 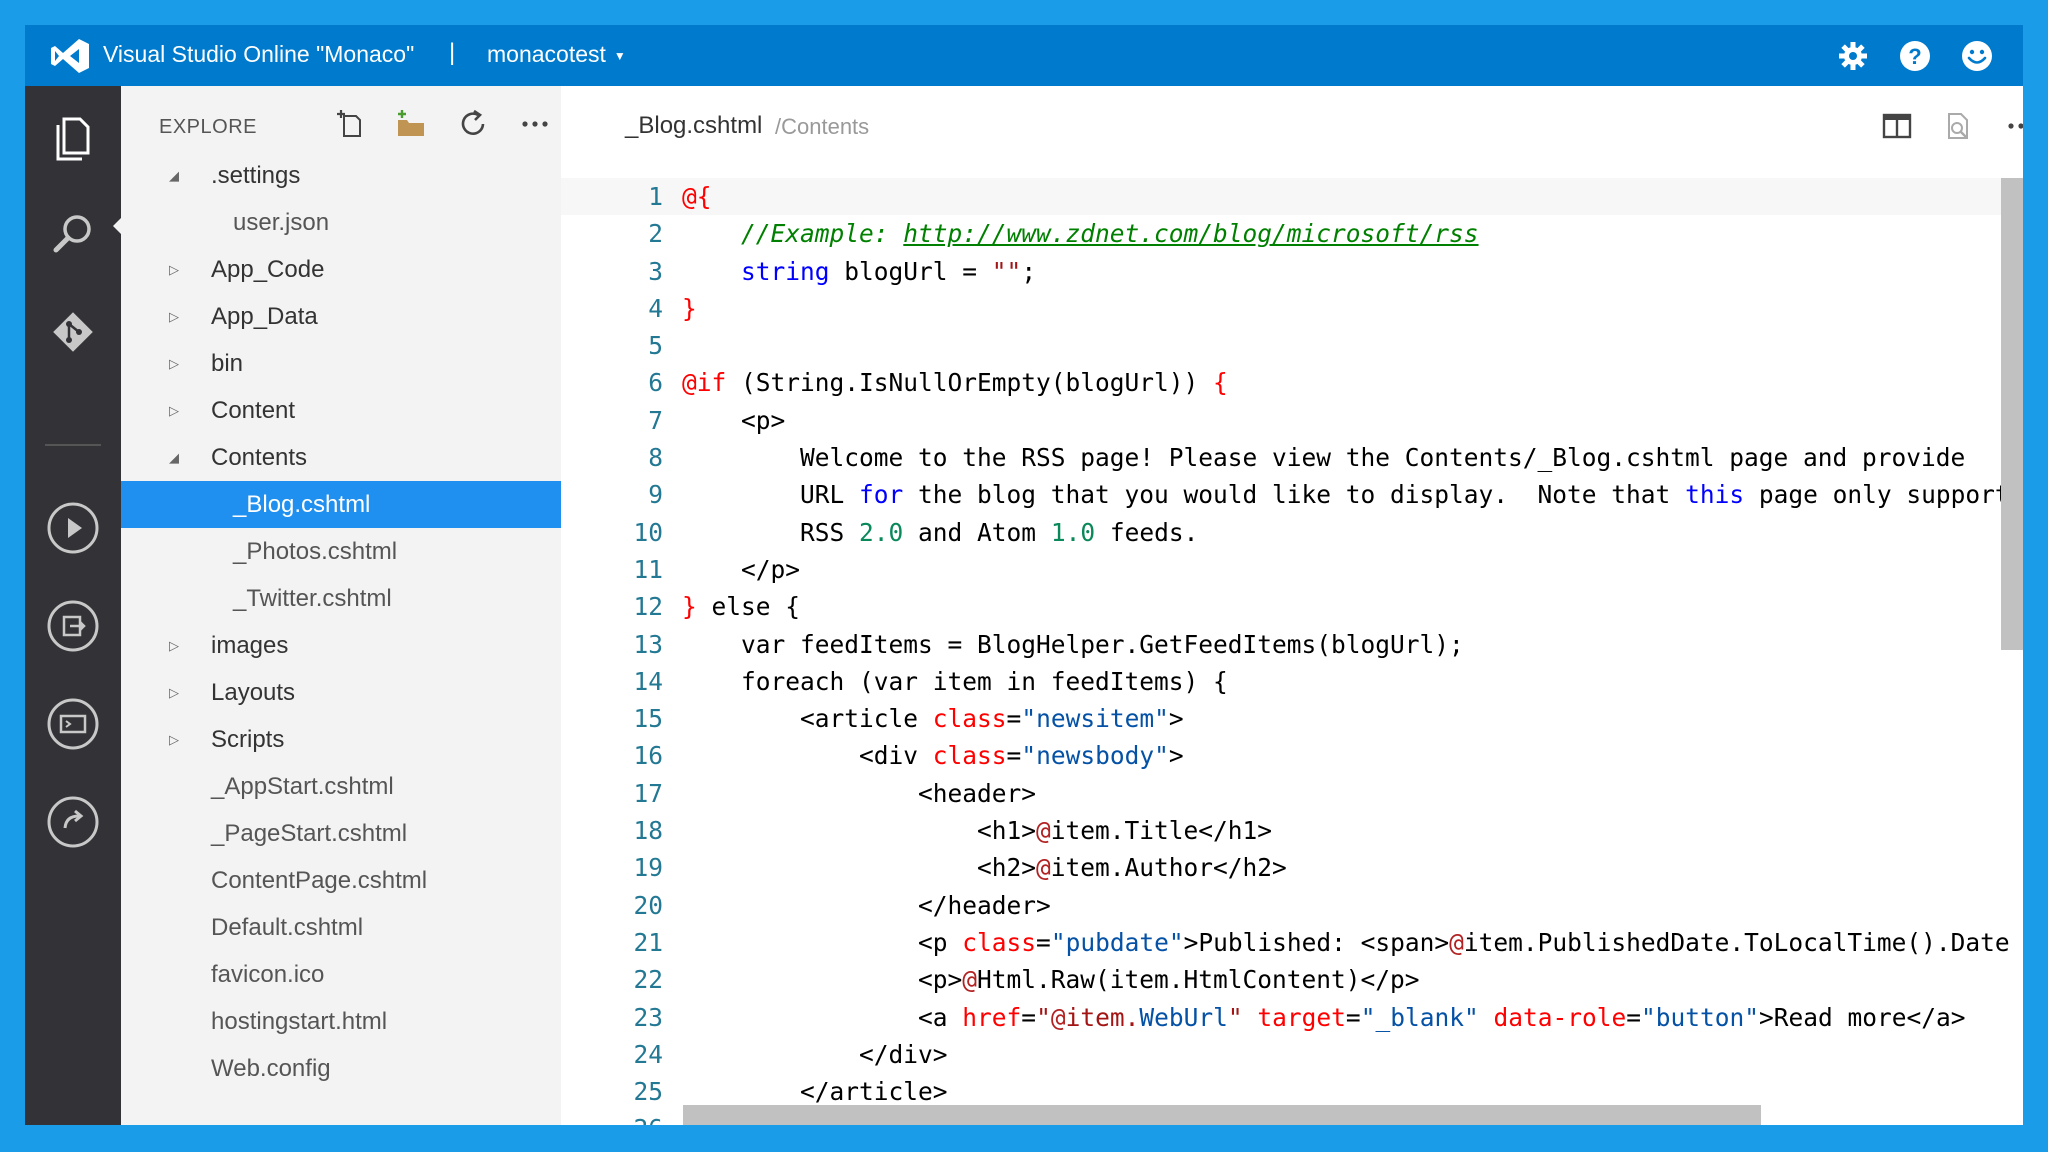 I want to click on line-number: 26, so click(x=612, y=1117).